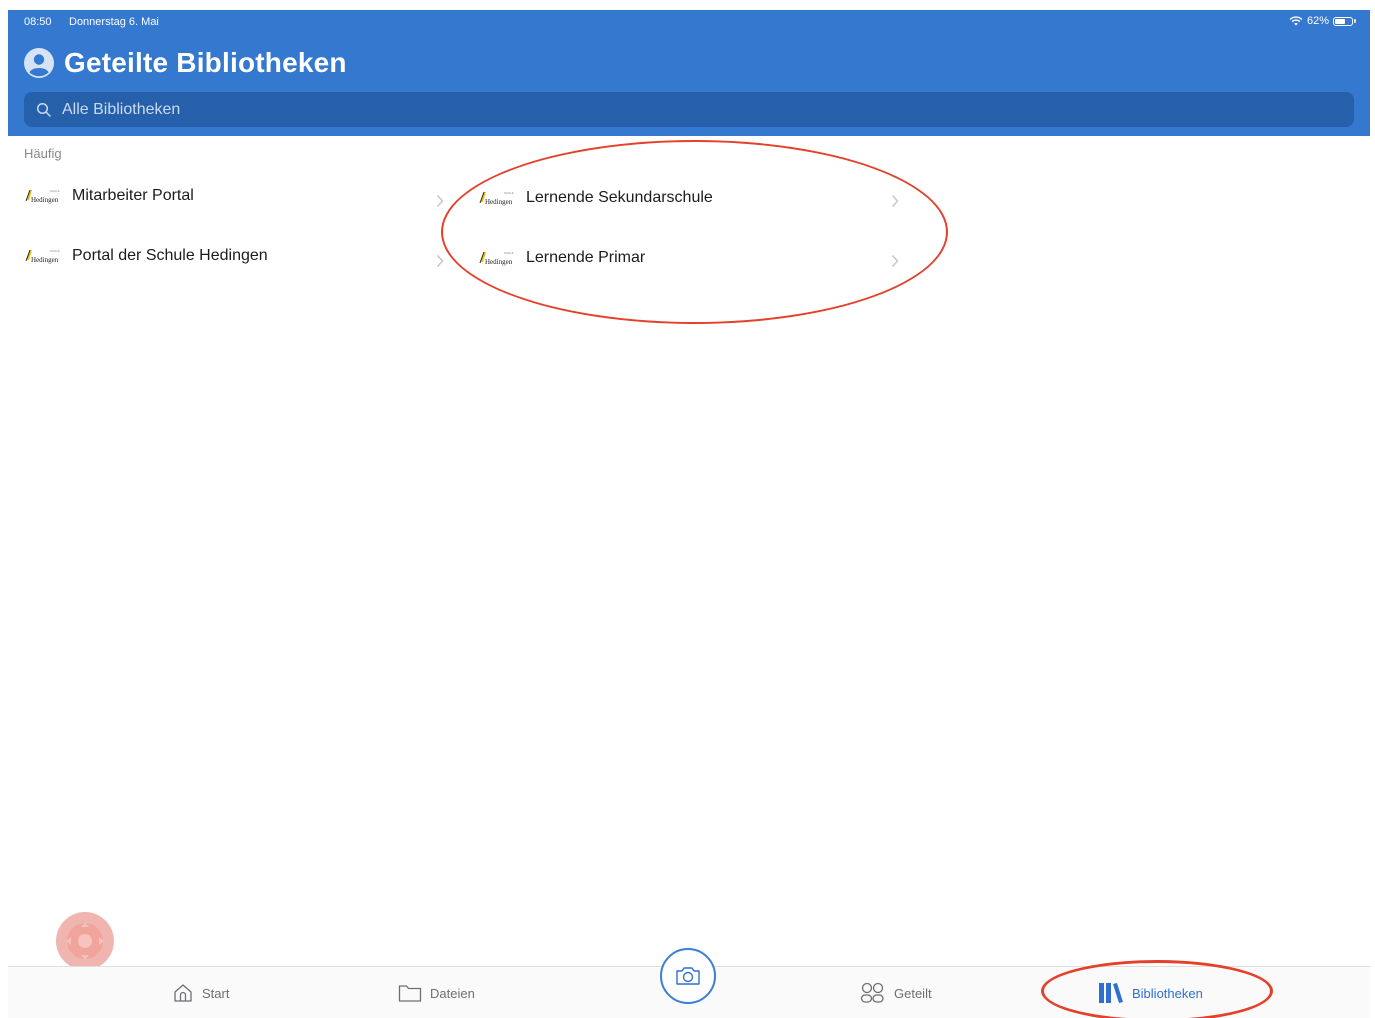 This screenshot has width=1375, height=1018. Describe the element at coordinates (43, 153) in the screenshot. I see `section-header-haeufig: Häufig` at that location.